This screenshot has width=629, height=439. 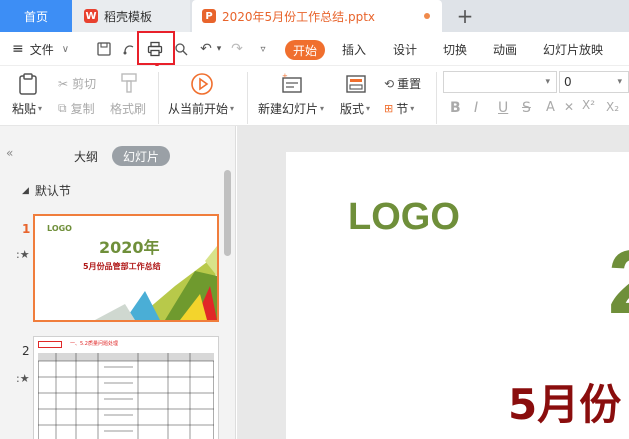 I want to click on add-tab-button: +, so click(x=465, y=16).